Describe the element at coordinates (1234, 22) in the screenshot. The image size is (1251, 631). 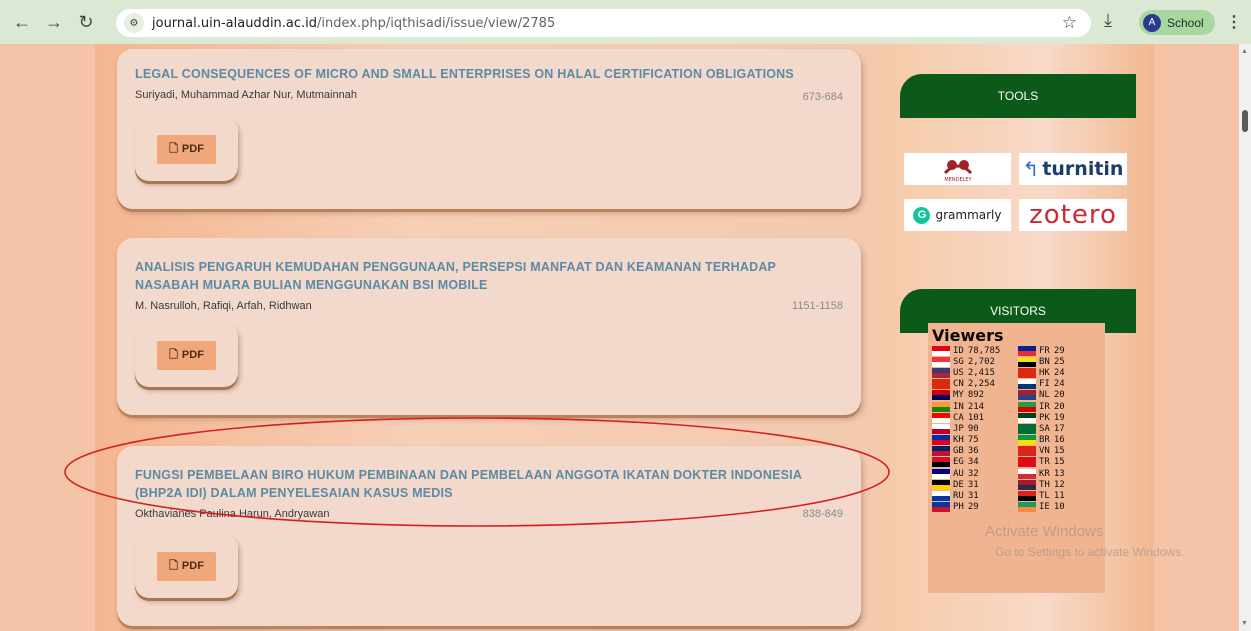
I see `kebab-menu-icon: ⋮` at that location.